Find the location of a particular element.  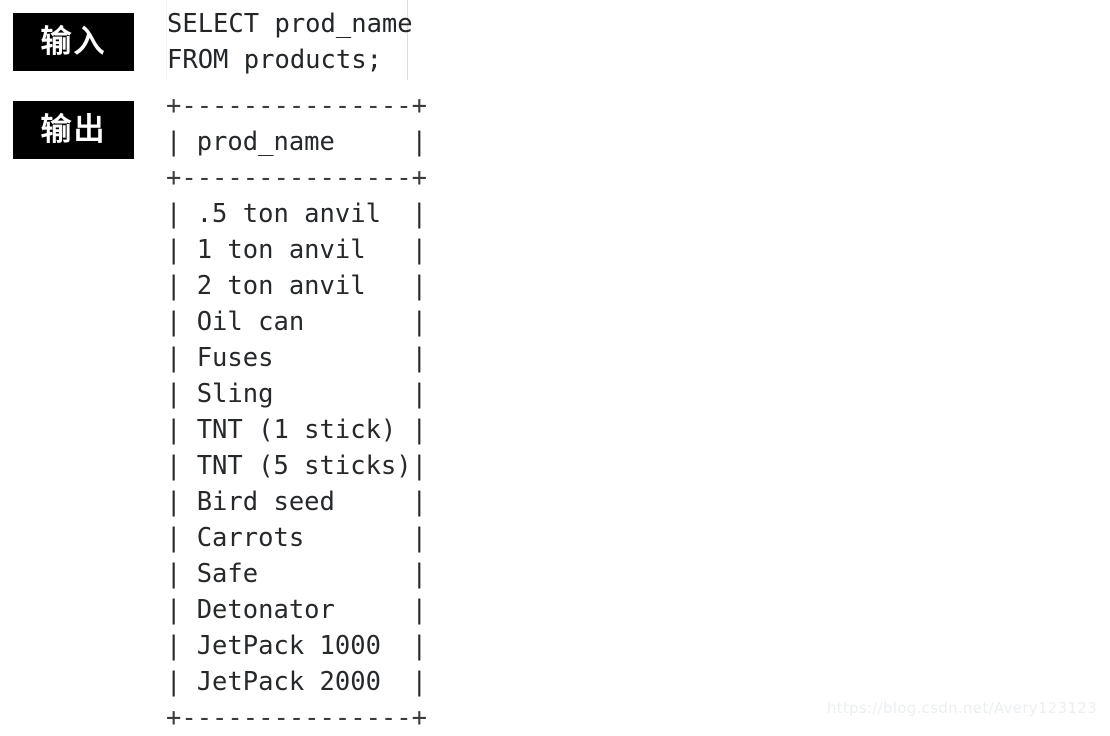

table-row: | TNT (5 sticks)| is located at coordinates (296, 466).